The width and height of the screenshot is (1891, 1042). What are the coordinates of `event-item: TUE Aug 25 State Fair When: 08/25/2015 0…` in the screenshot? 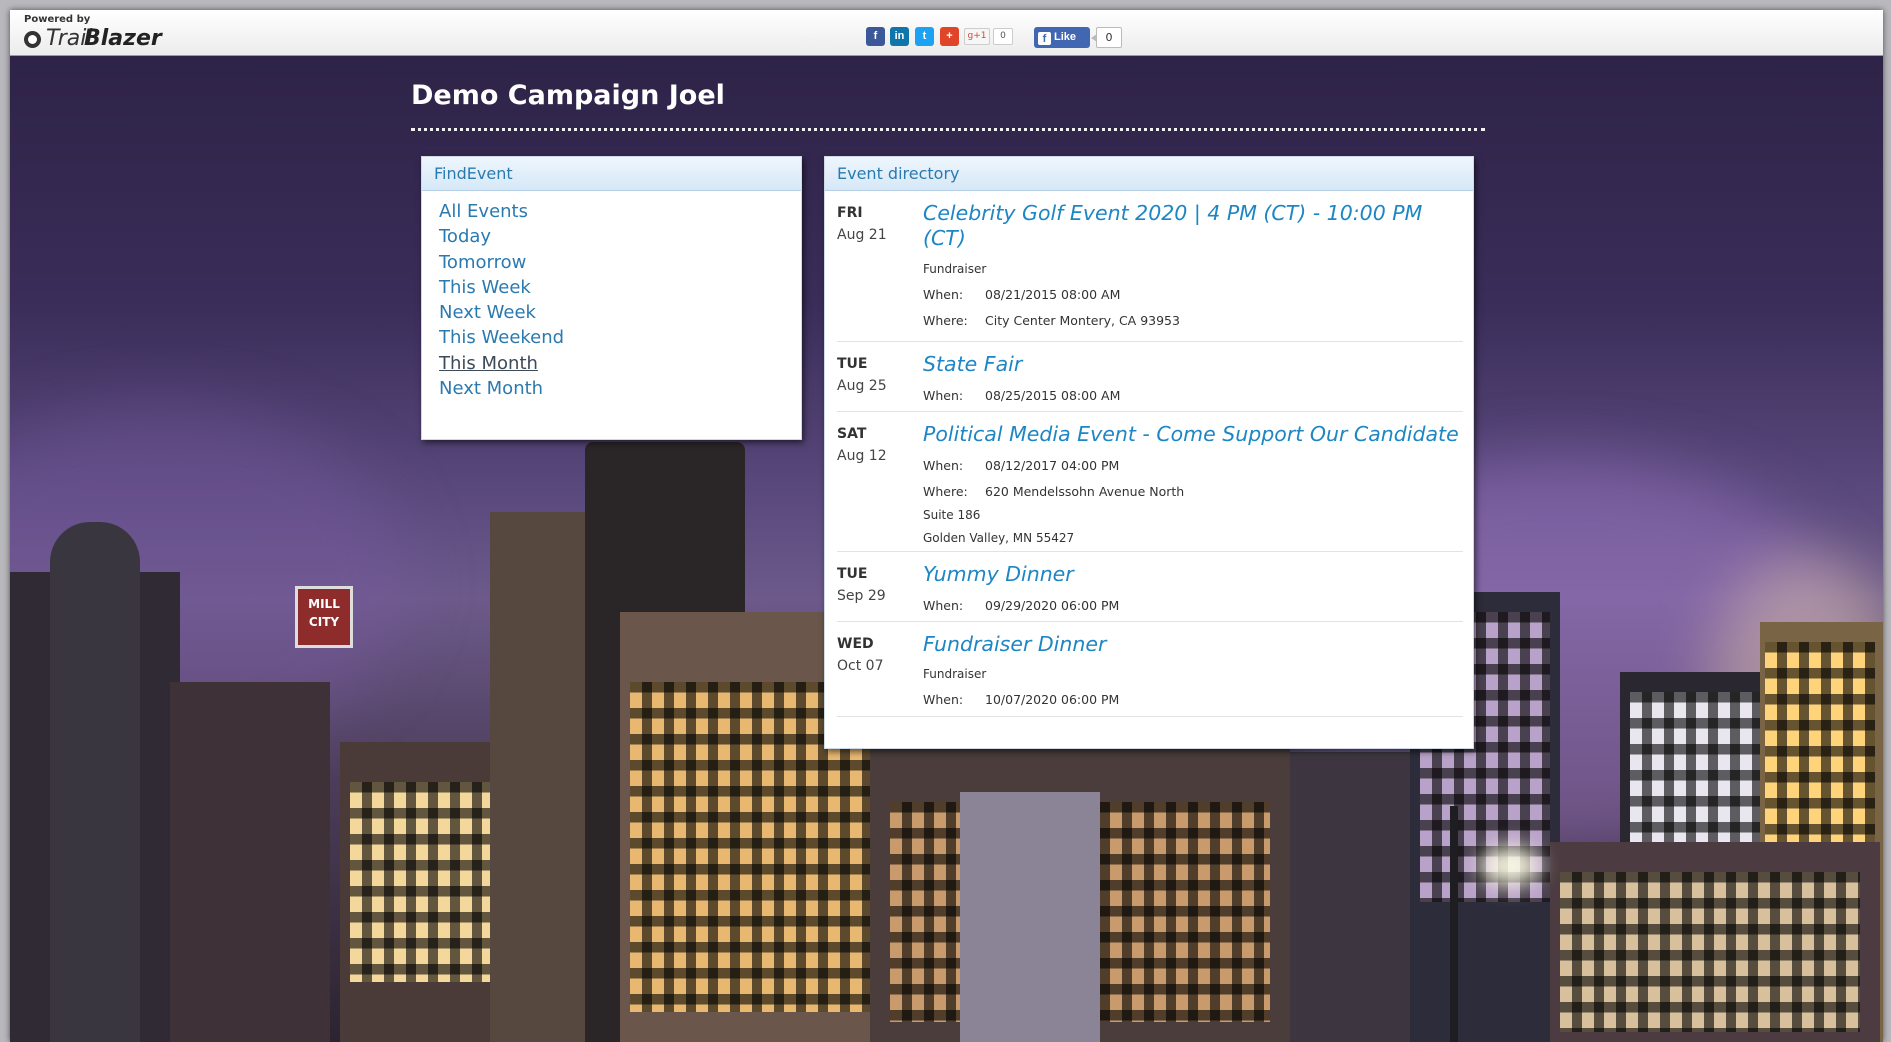 It's located at (1150, 377).